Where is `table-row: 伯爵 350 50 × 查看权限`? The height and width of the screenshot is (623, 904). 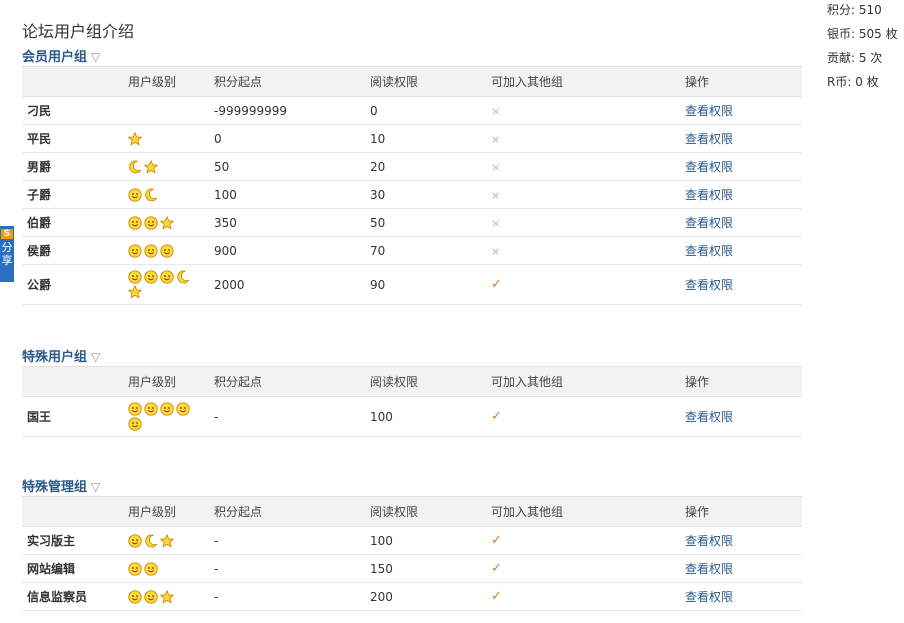 table-row: 伯爵 350 50 × 查看权限 is located at coordinates (412, 222).